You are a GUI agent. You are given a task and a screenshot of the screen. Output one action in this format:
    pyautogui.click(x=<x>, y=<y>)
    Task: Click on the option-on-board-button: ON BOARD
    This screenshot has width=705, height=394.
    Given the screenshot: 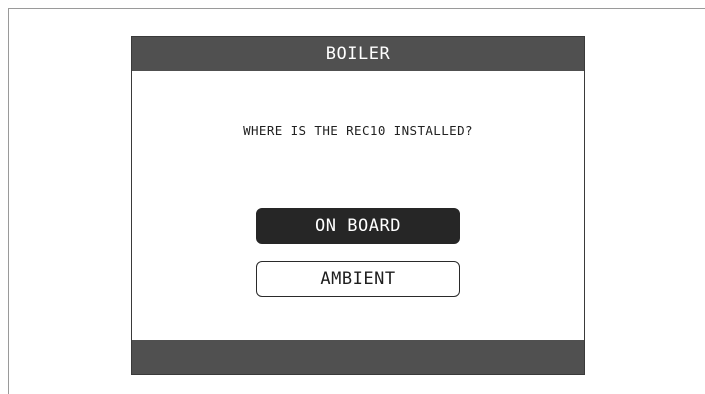 What is the action you would take?
    pyautogui.click(x=358, y=226)
    